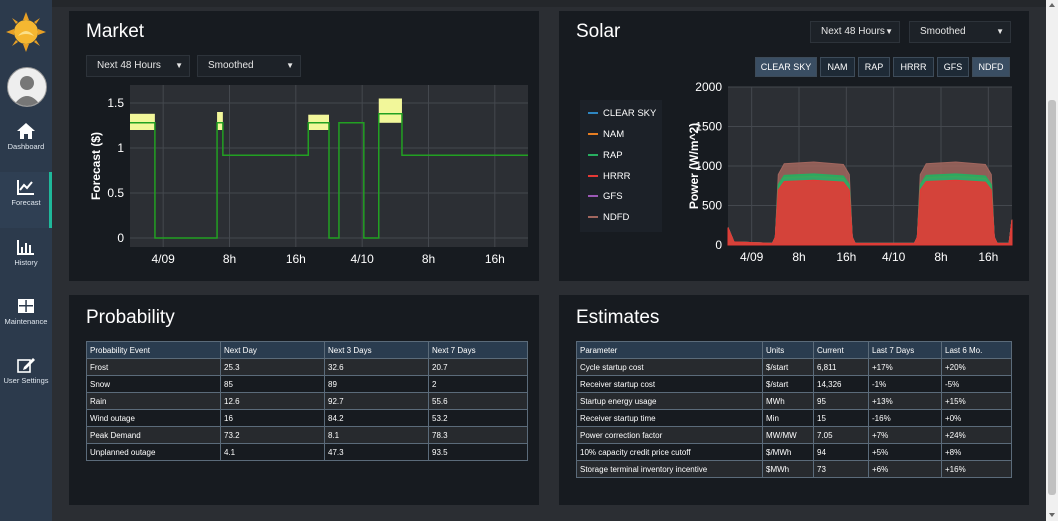 The width and height of the screenshot is (1058, 521). Describe the element at coordinates (376, 401) in the screenshot. I see `table-cell: 92.7` at that location.